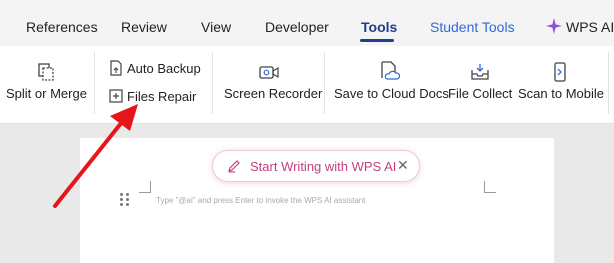 The width and height of the screenshot is (614, 263). I want to click on ai-prompt-label: Start Writing with WPS AI, so click(323, 166).